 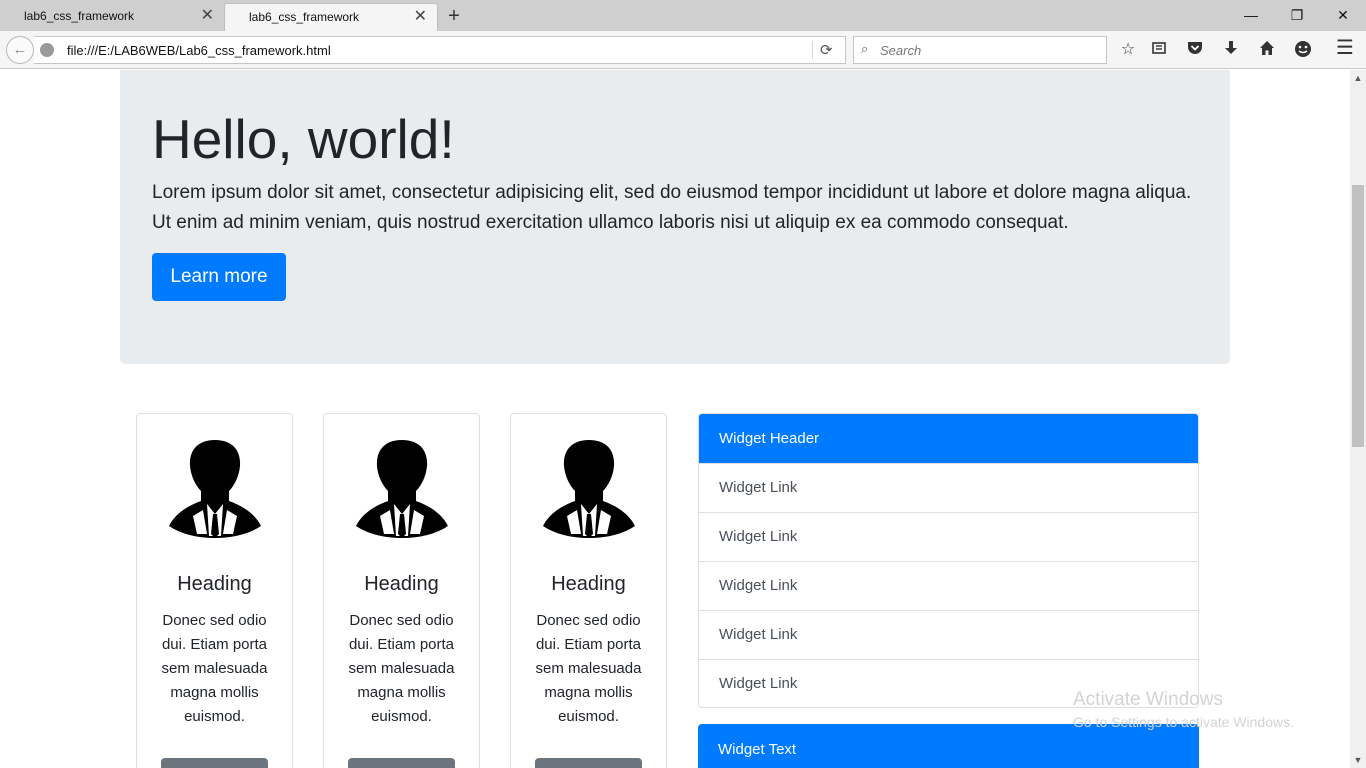 I want to click on url-separator, so click(x=812, y=50).